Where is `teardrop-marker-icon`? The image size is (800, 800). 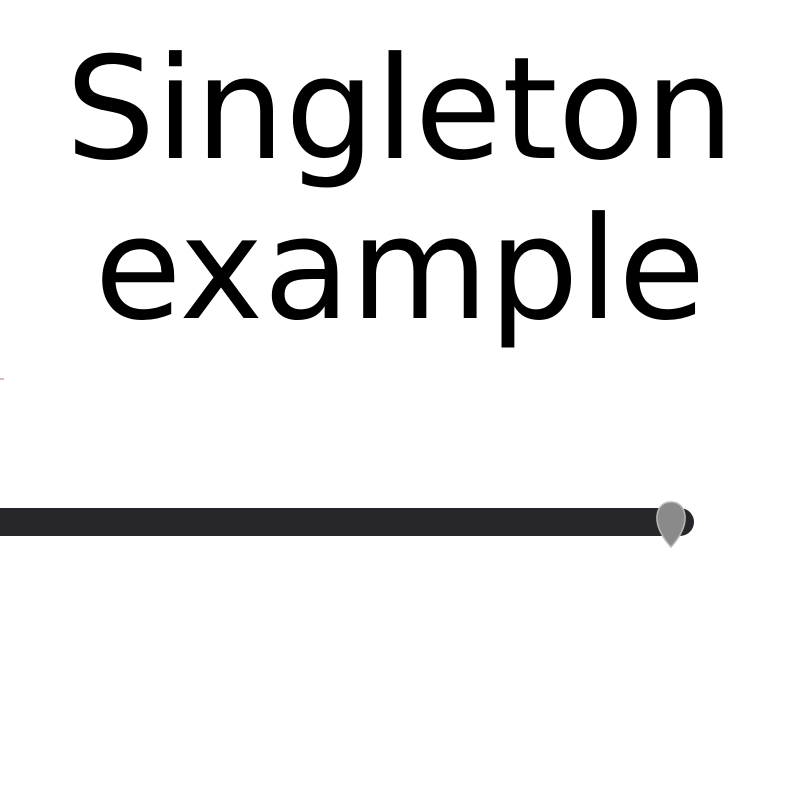 teardrop-marker-icon is located at coordinates (671, 525).